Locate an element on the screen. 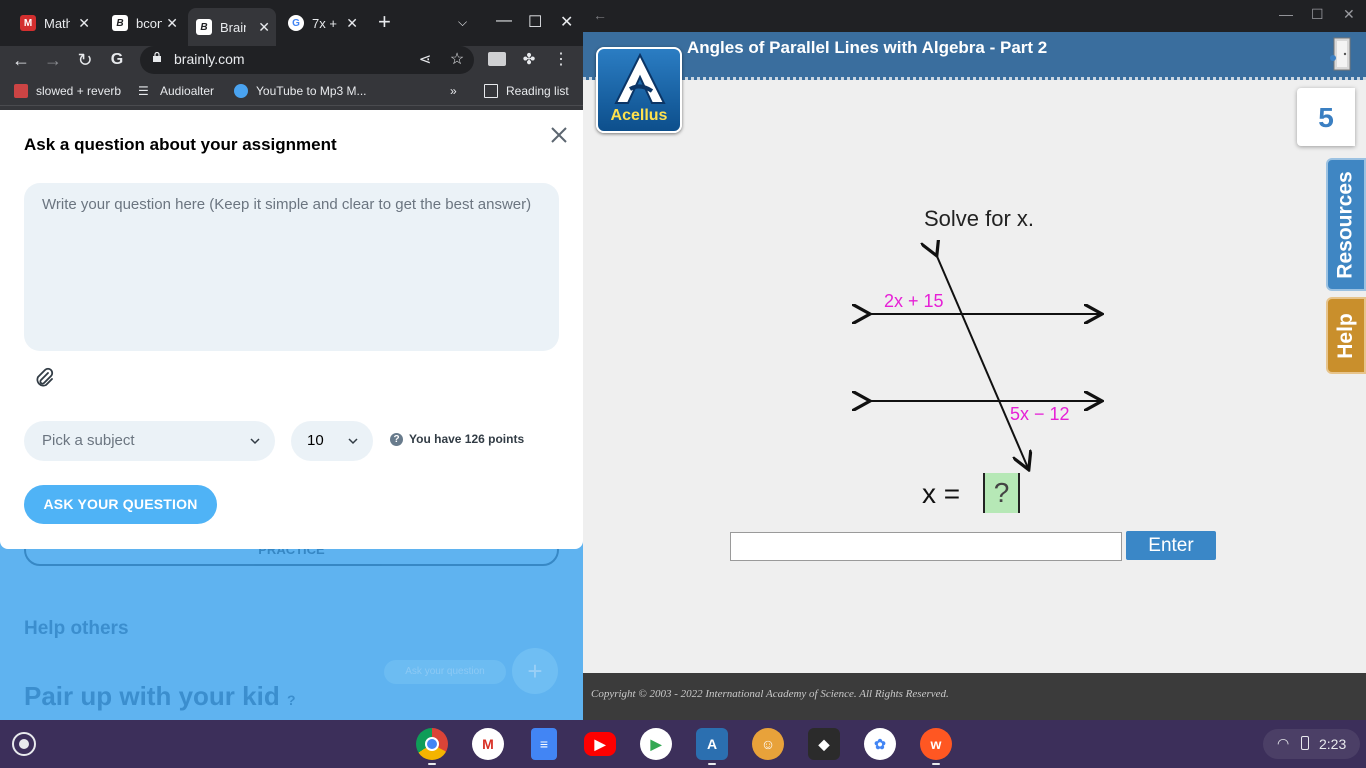 This screenshot has height=768, width=1366. help-tab: Help is located at coordinates (1346, 335).